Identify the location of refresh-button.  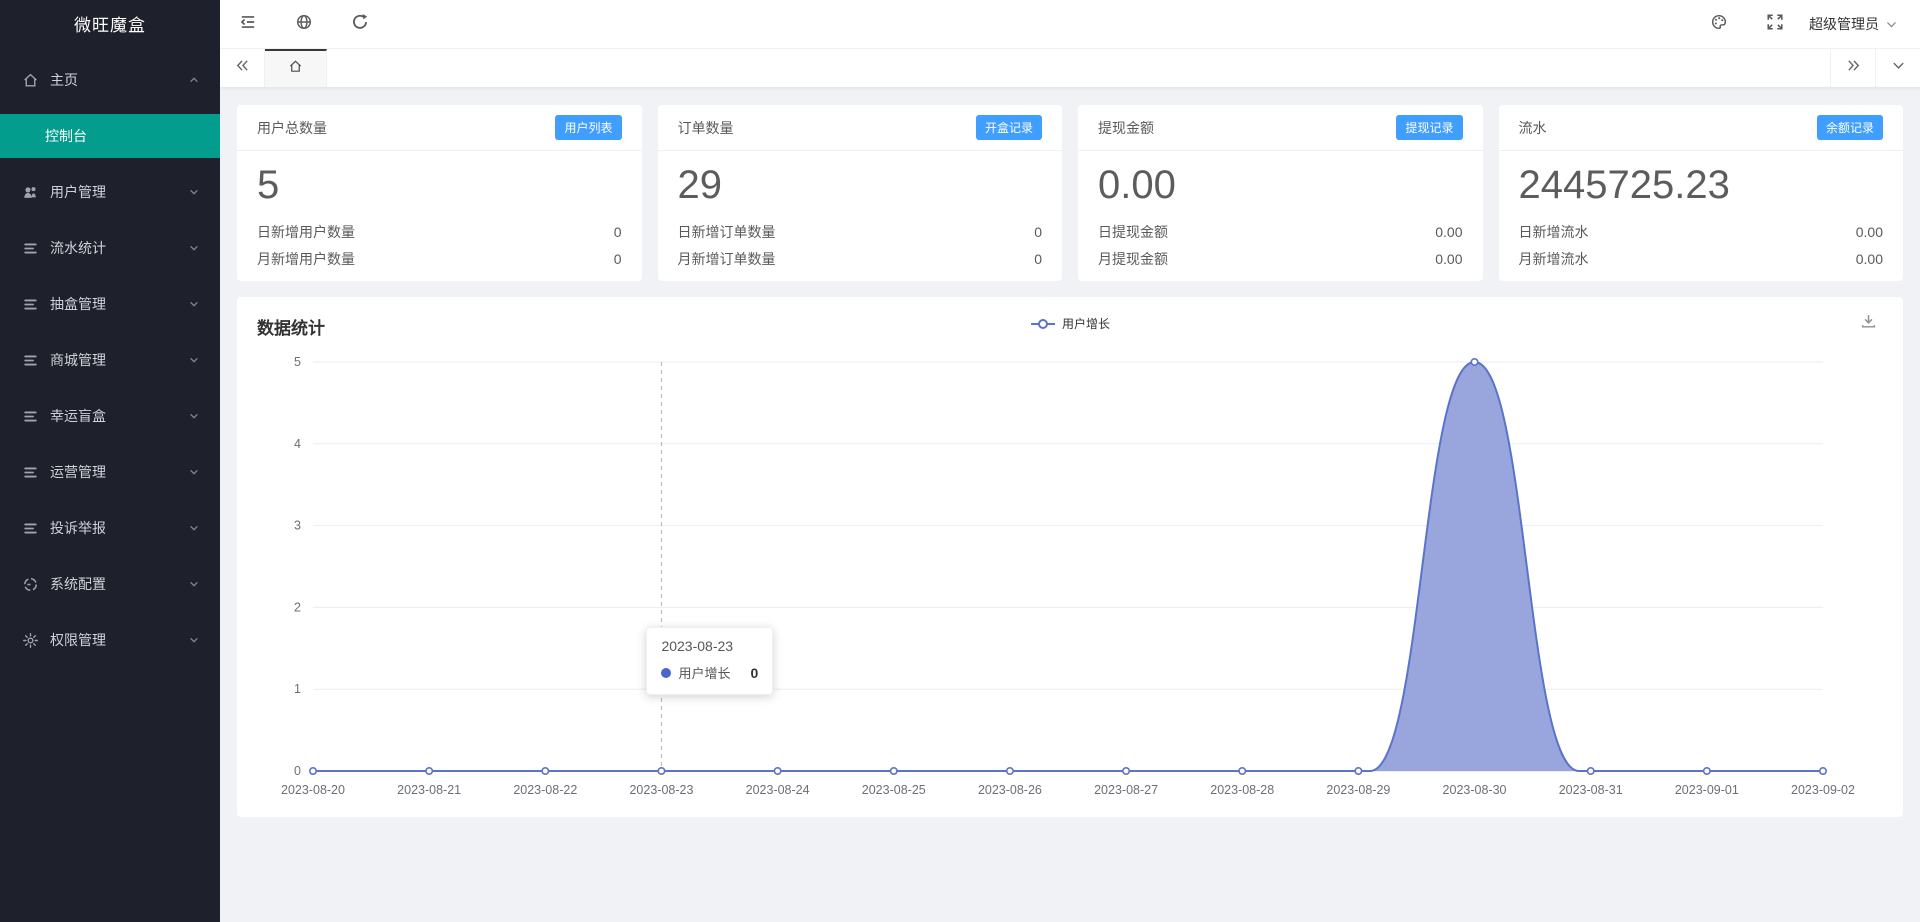
(360, 24).